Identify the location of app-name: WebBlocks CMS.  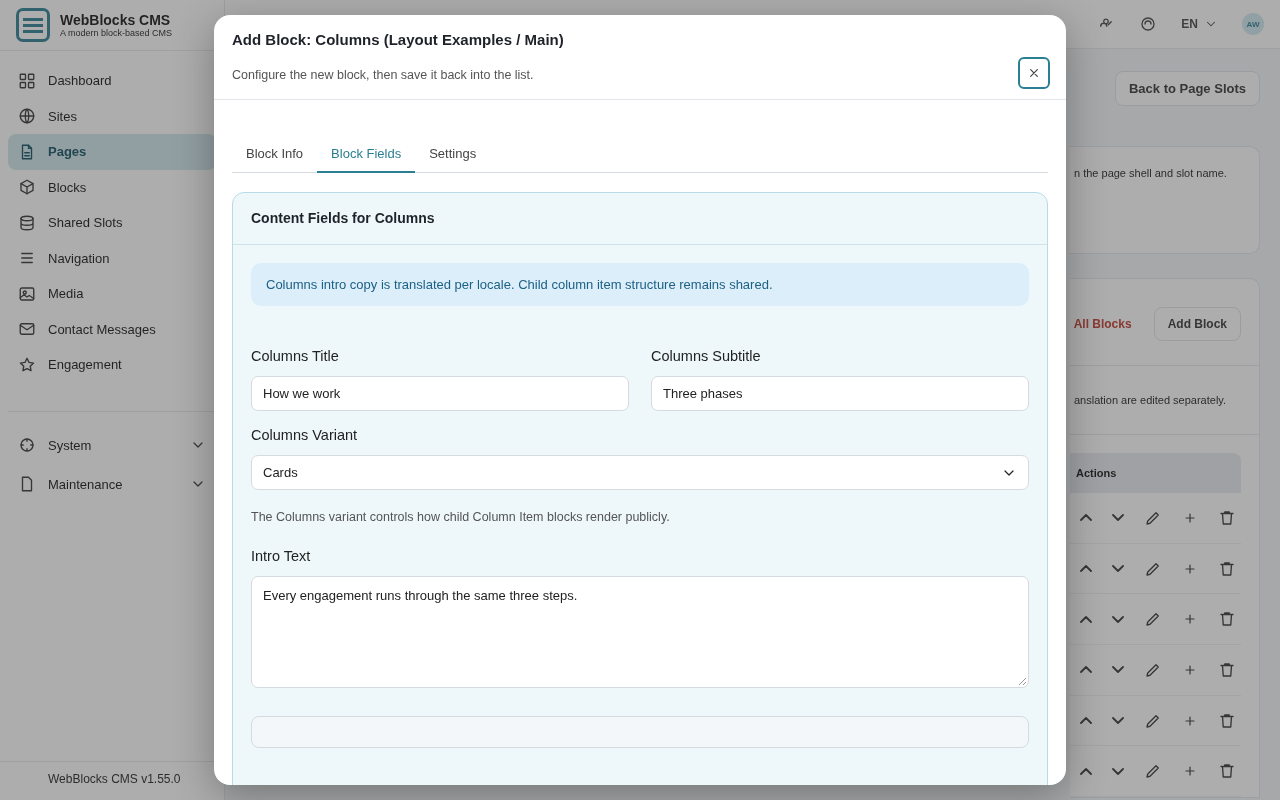
(116, 20).